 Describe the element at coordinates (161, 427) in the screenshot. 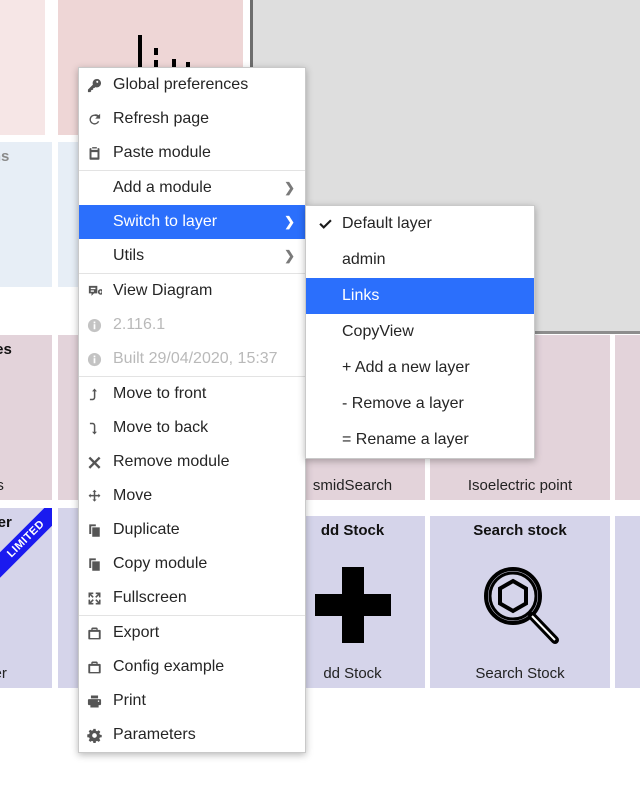

I see `menu-item-label: Move to back` at that location.